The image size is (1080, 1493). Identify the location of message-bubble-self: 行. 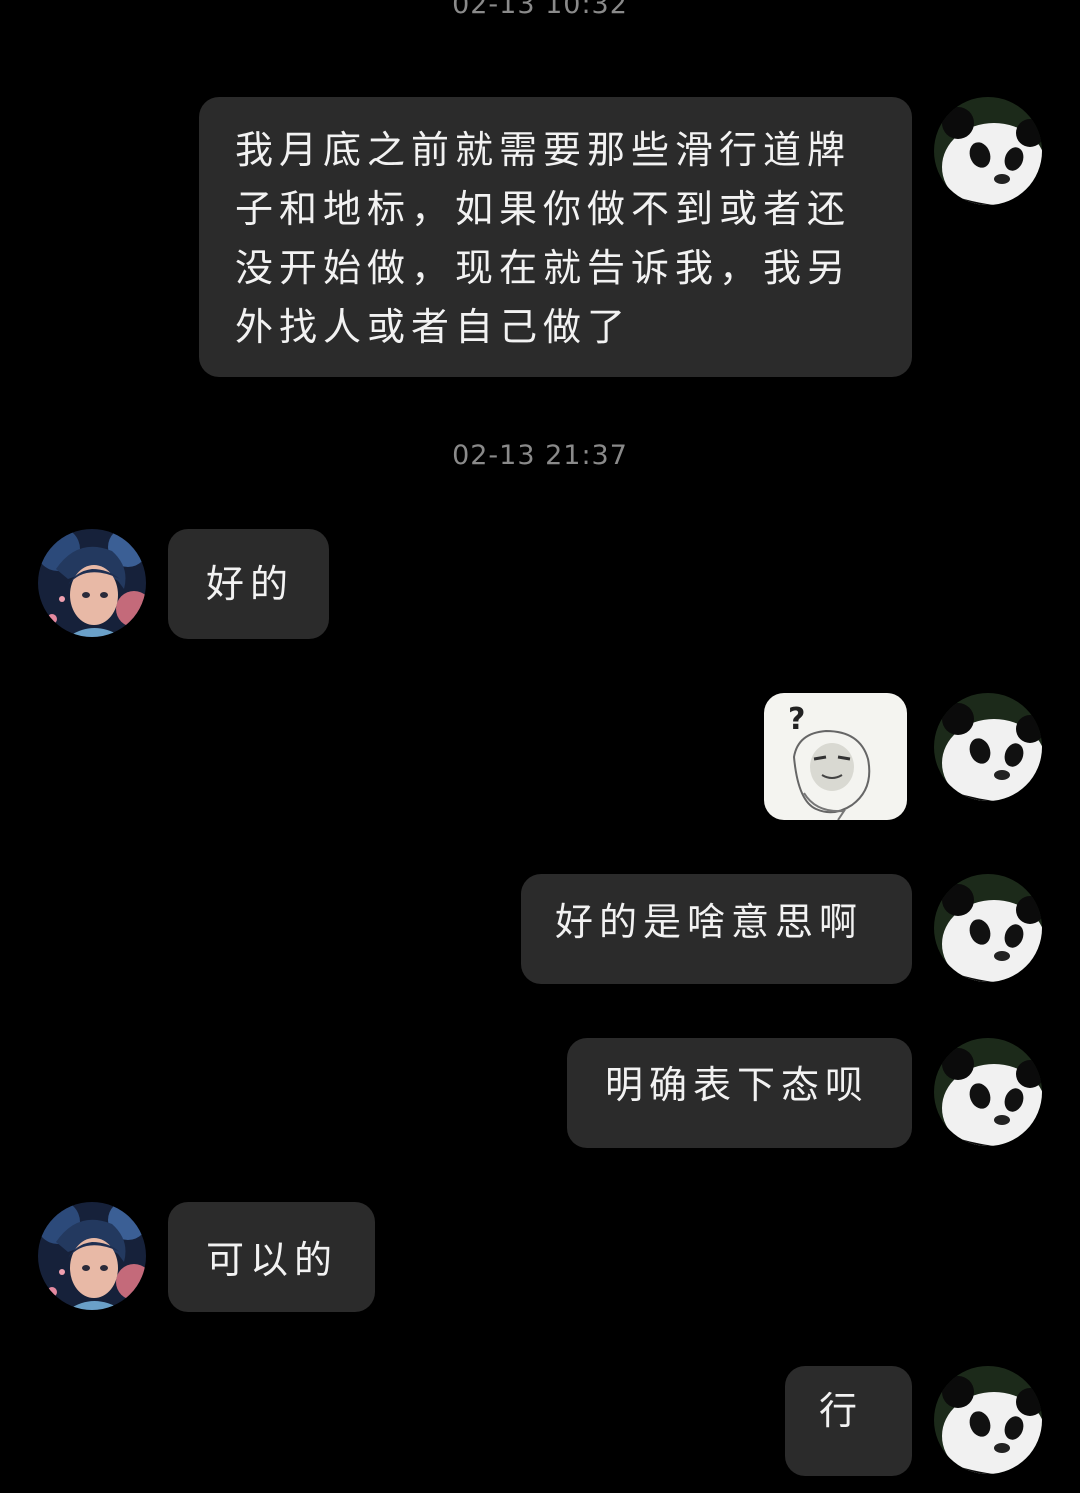
(848, 1421).